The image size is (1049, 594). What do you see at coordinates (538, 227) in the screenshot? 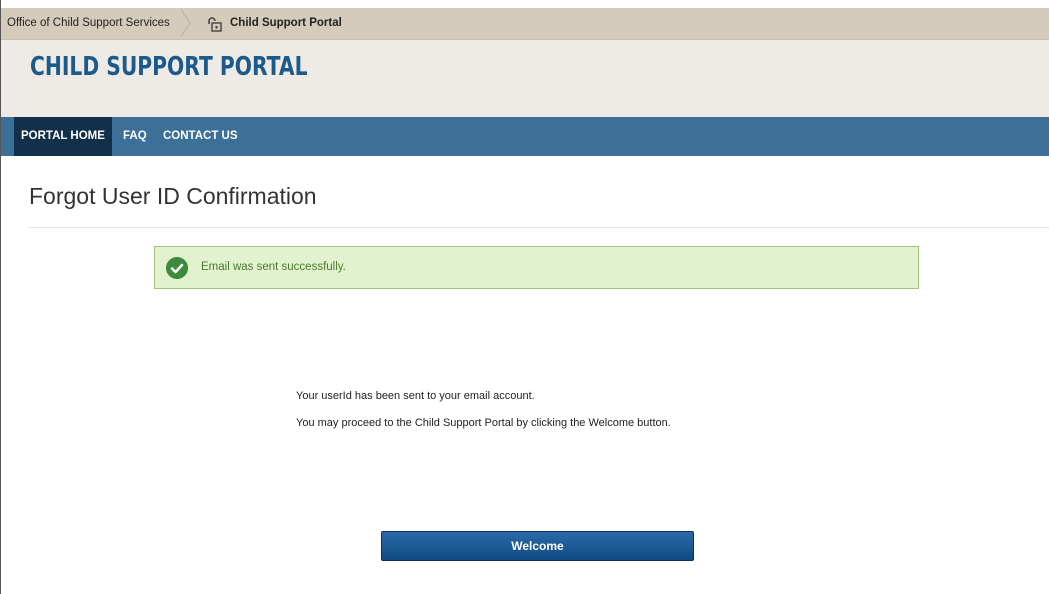
I see `title-divider` at bounding box center [538, 227].